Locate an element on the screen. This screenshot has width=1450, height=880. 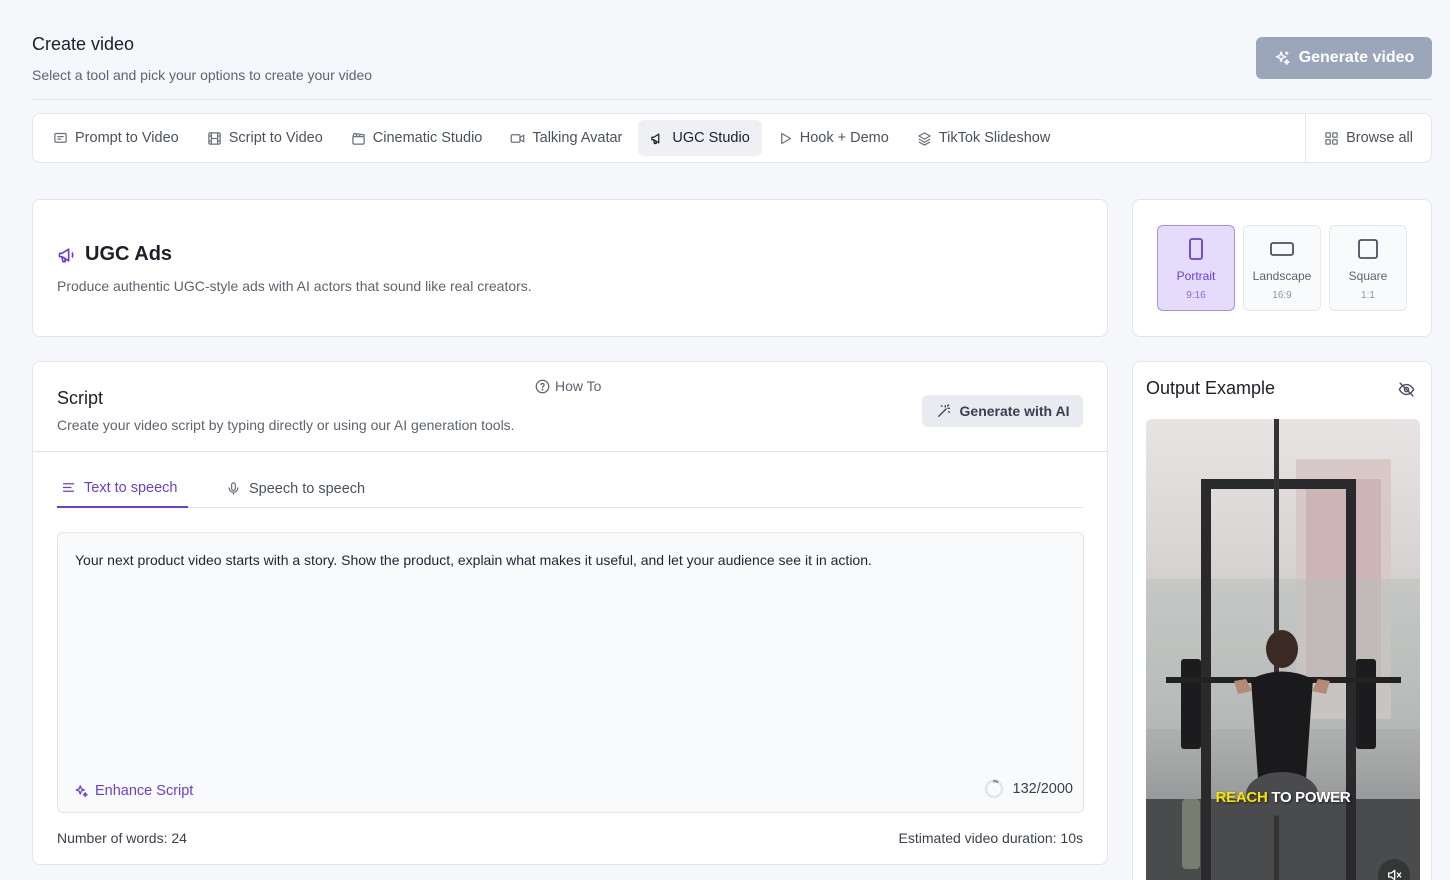
caption-highlight: REACH is located at coordinates (1241, 797).